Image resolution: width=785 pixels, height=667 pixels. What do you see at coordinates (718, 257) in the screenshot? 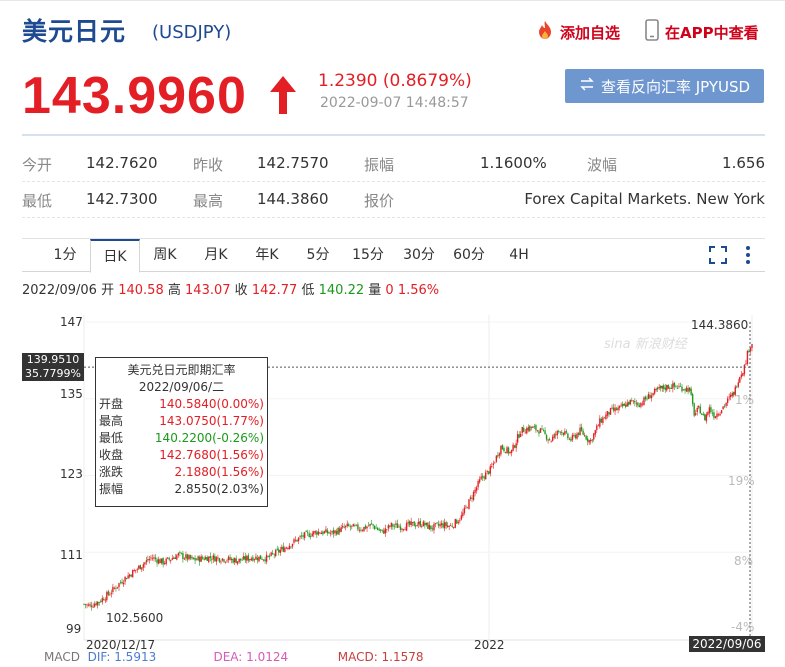
I see `fullscreen-icon` at bounding box center [718, 257].